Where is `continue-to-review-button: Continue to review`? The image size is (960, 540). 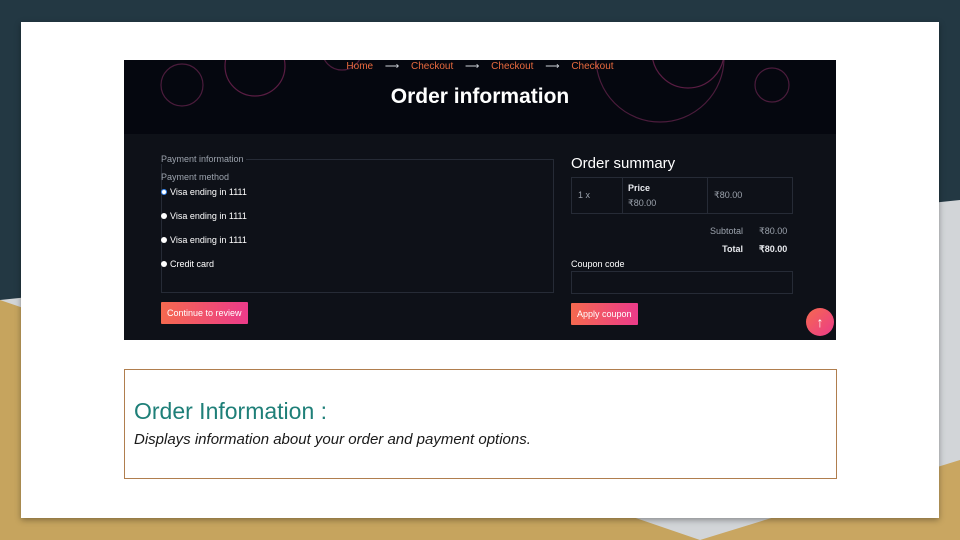
continue-to-review-button: Continue to review is located at coordinates (204, 313).